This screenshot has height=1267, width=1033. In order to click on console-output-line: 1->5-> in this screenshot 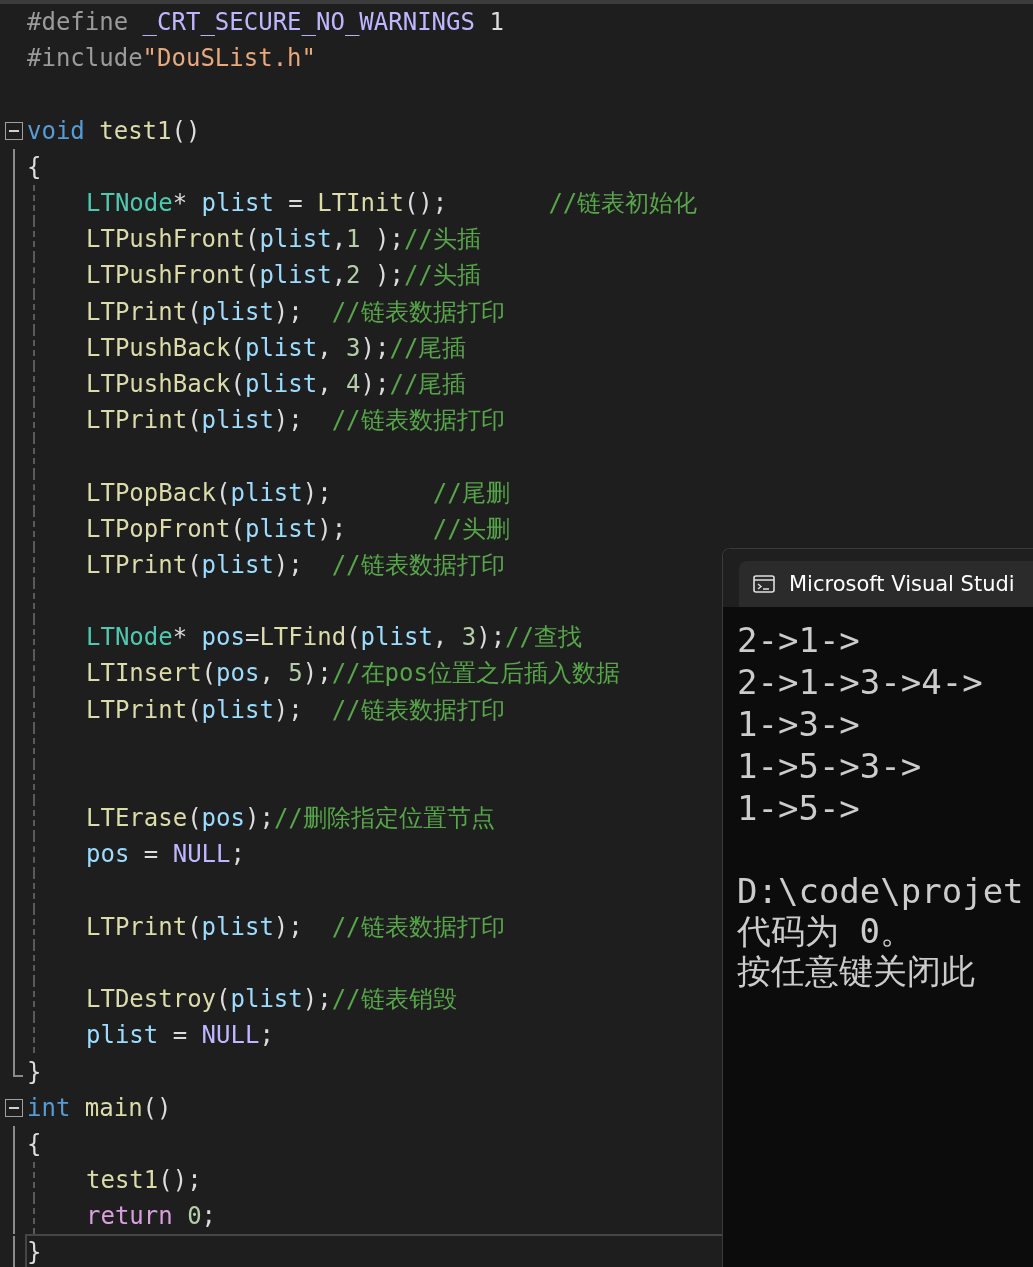, I will do `click(798, 808)`.